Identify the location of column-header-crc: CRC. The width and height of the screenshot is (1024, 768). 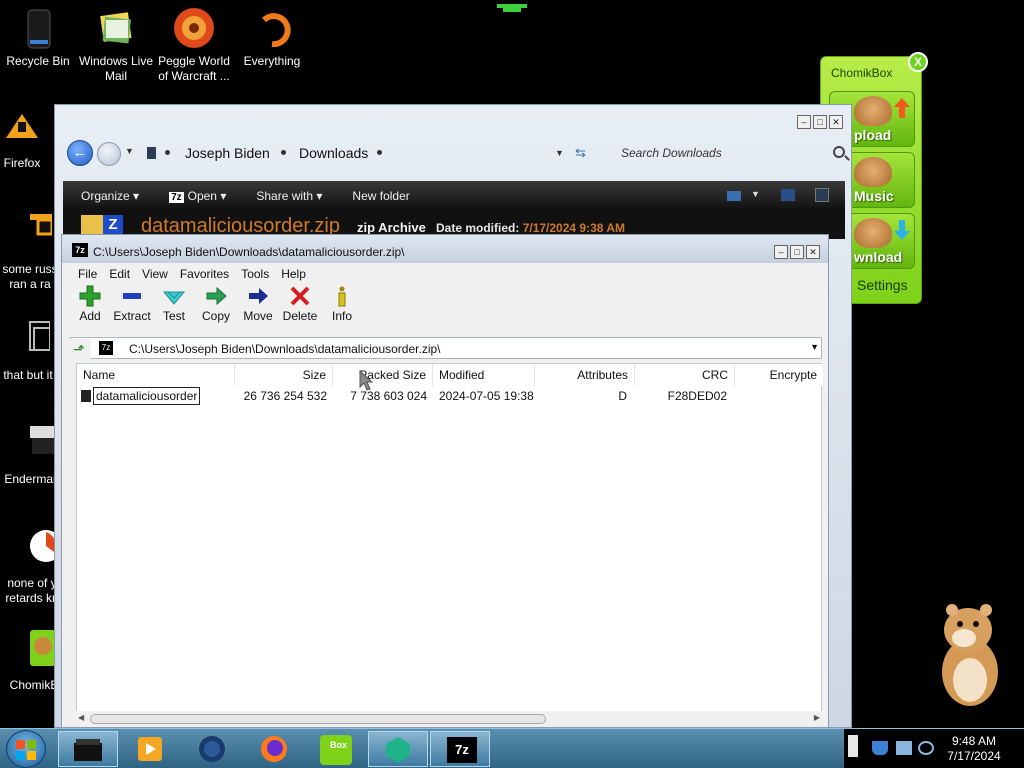
(685, 375).